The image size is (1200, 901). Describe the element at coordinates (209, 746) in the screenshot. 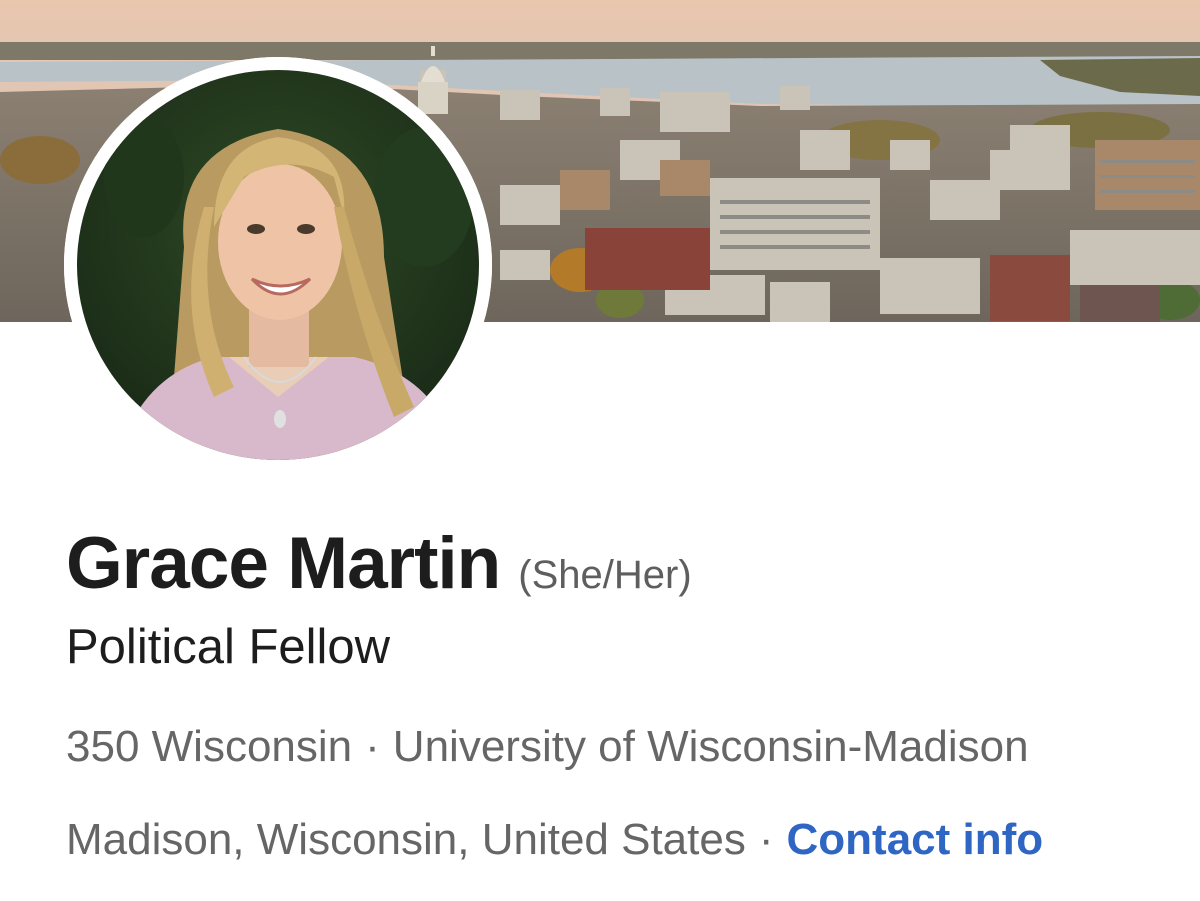

I see `current-organization: 350 Wisconsin` at that location.